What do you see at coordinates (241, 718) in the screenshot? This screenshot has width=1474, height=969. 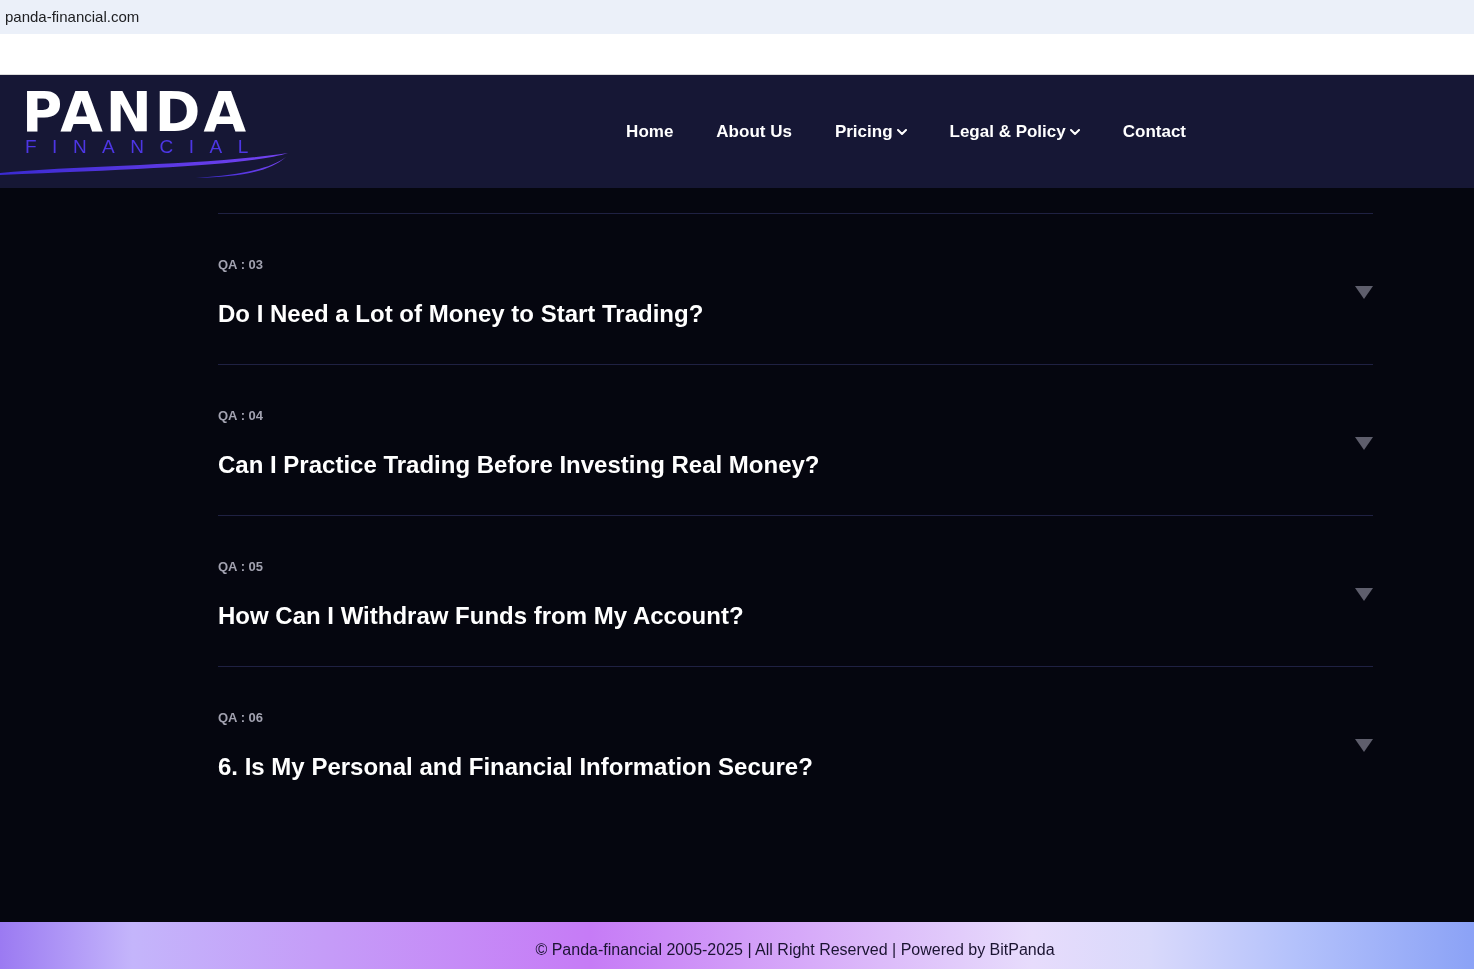 I see `faq-label: QA : 06` at bounding box center [241, 718].